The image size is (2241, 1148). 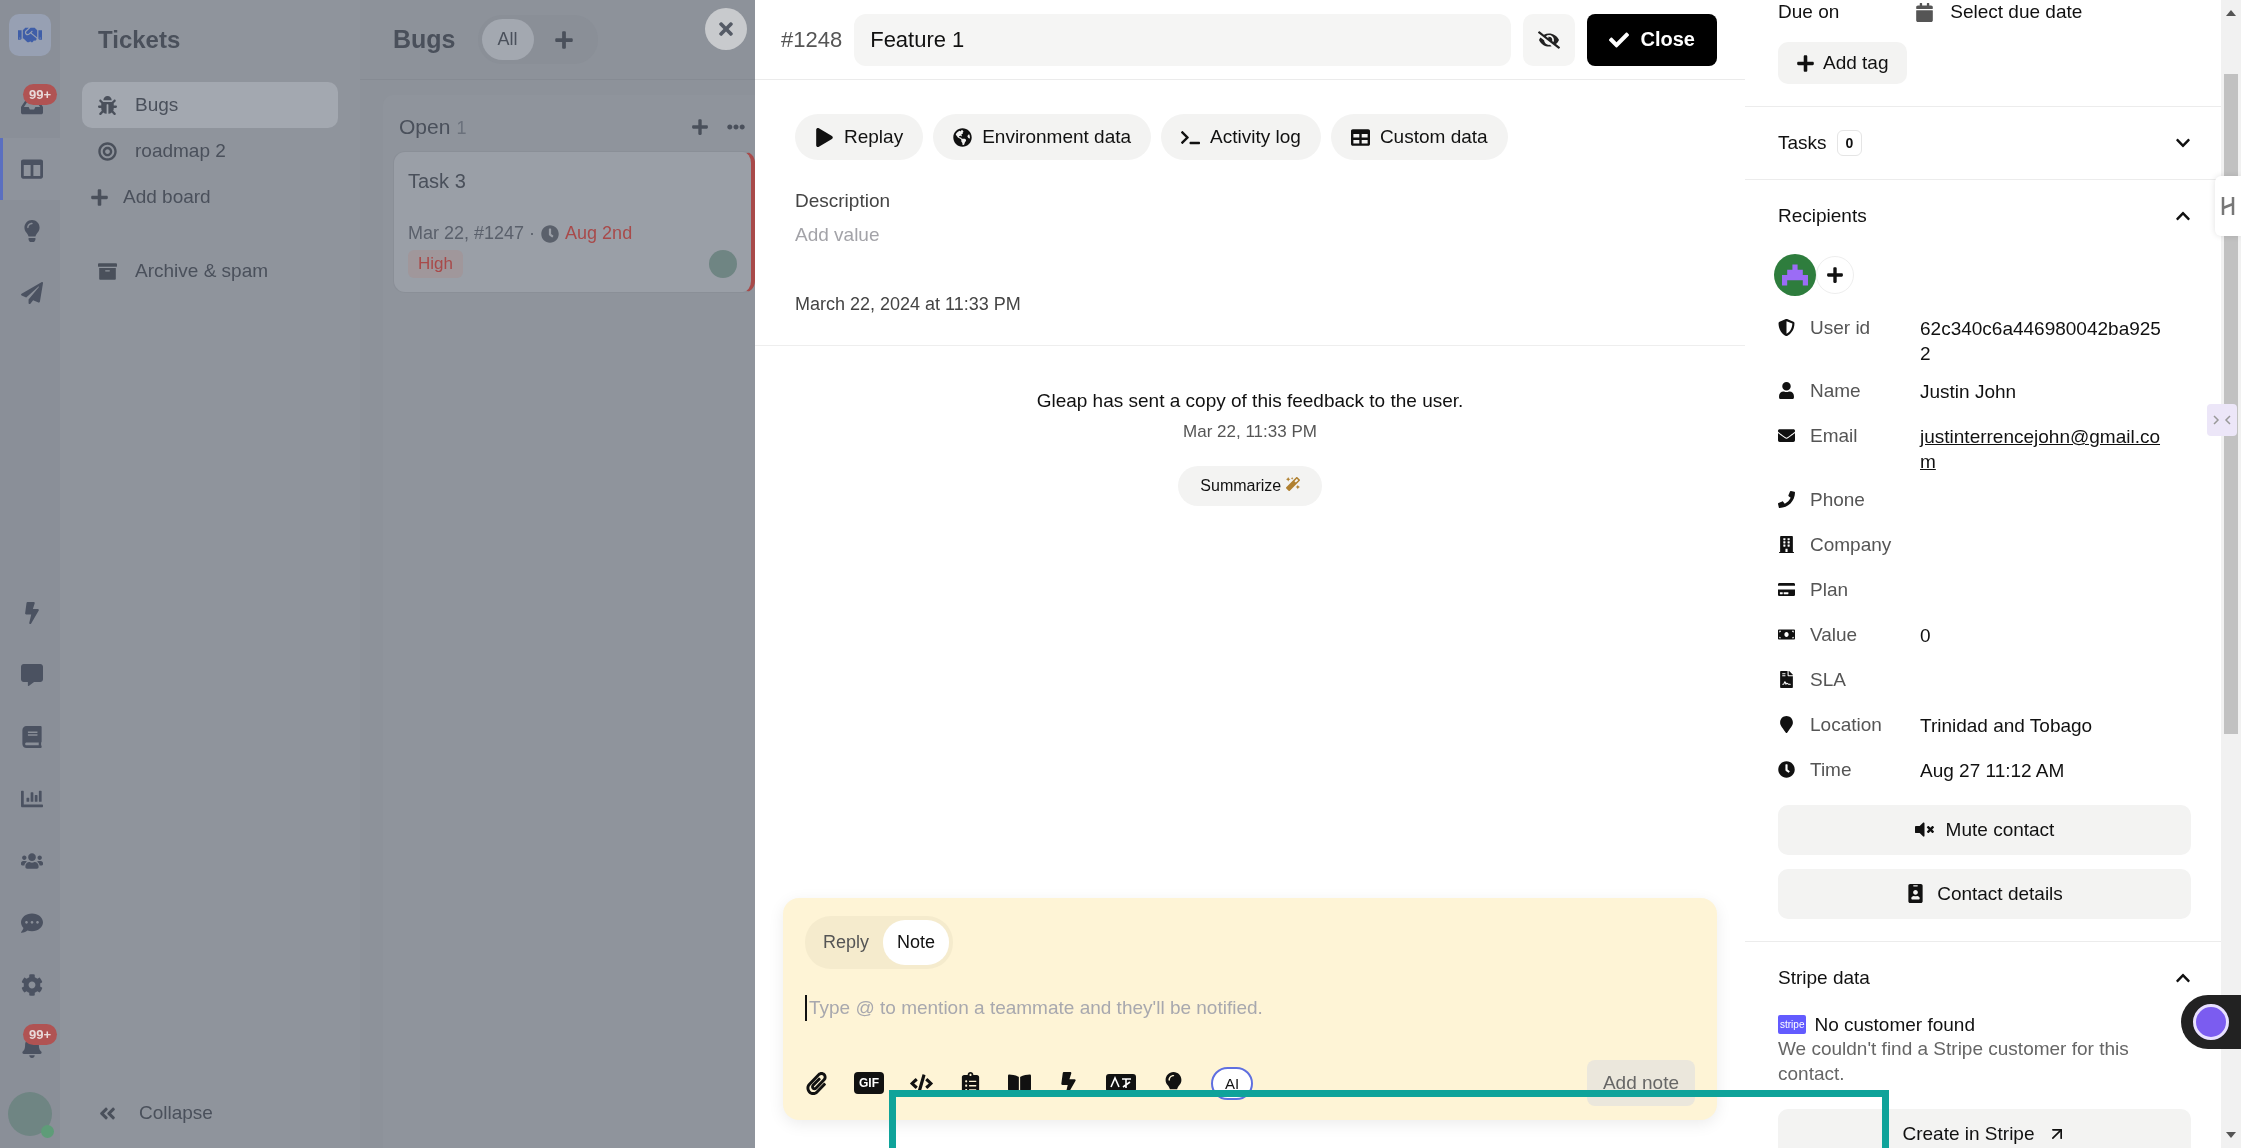 I want to click on field-label: Email, so click(x=1834, y=436).